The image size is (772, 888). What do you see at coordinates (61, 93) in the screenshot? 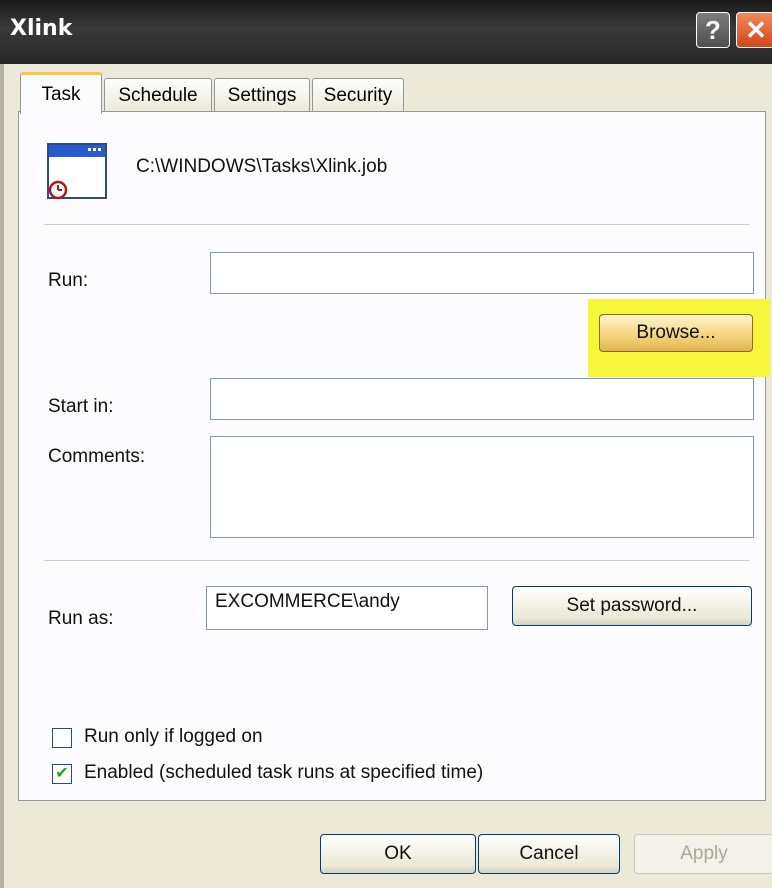
I see `tab-task: Task` at bounding box center [61, 93].